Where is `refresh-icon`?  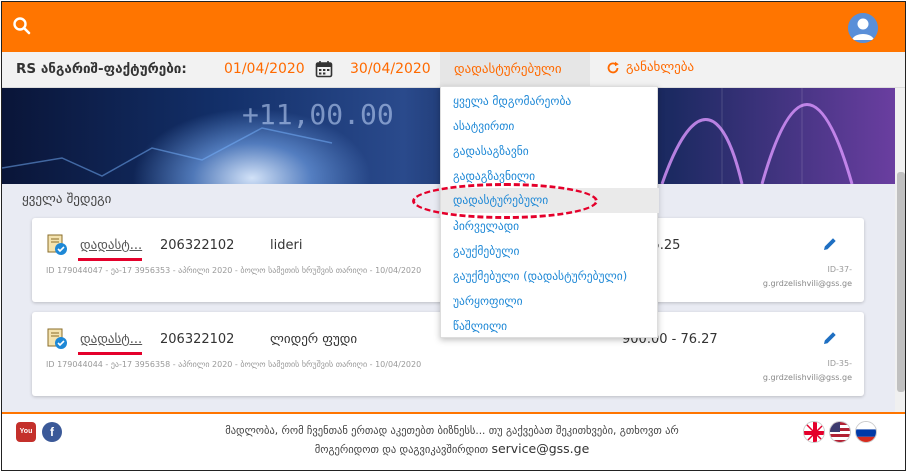
refresh-icon is located at coordinates (613, 67).